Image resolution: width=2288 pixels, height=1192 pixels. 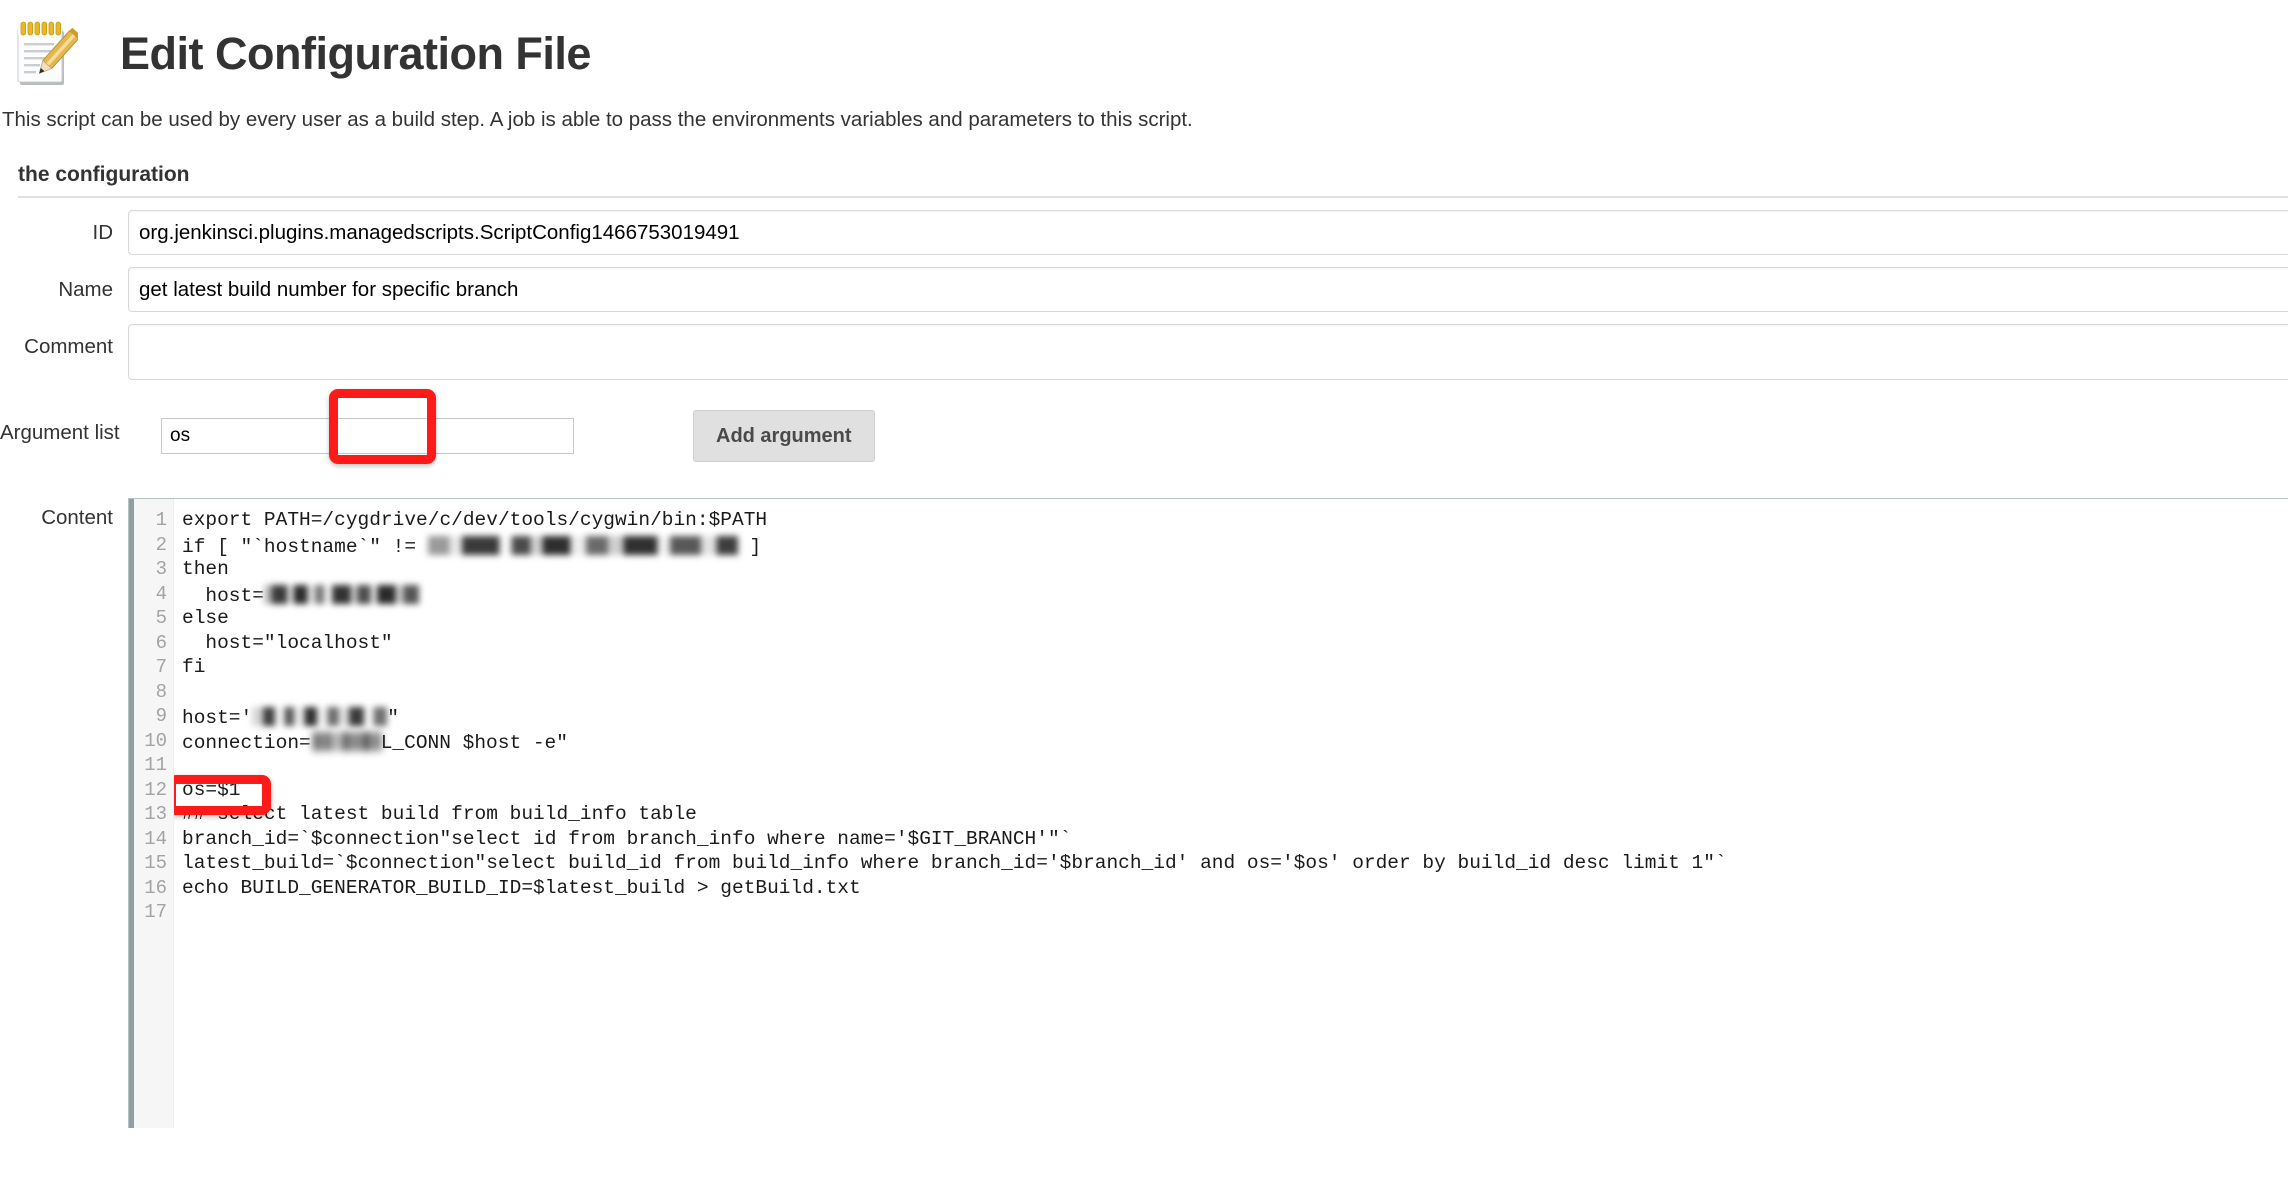 I want to click on line-number: 2, so click(x=161, y=544).